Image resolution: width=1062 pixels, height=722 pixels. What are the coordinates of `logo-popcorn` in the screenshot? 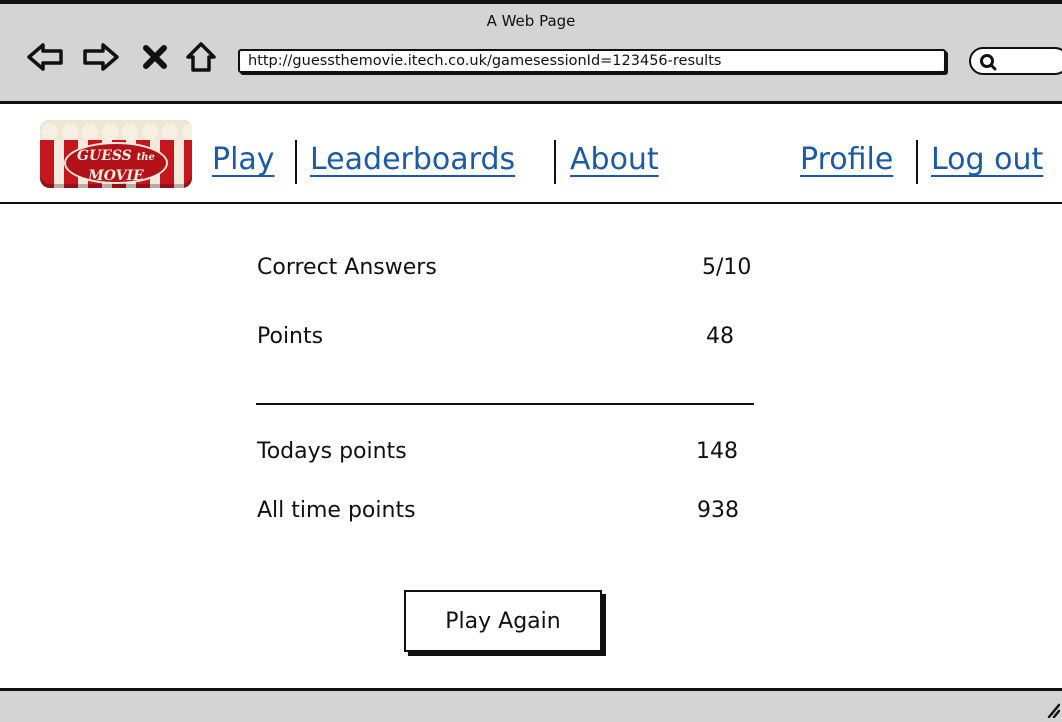 It's located at (116, 130).